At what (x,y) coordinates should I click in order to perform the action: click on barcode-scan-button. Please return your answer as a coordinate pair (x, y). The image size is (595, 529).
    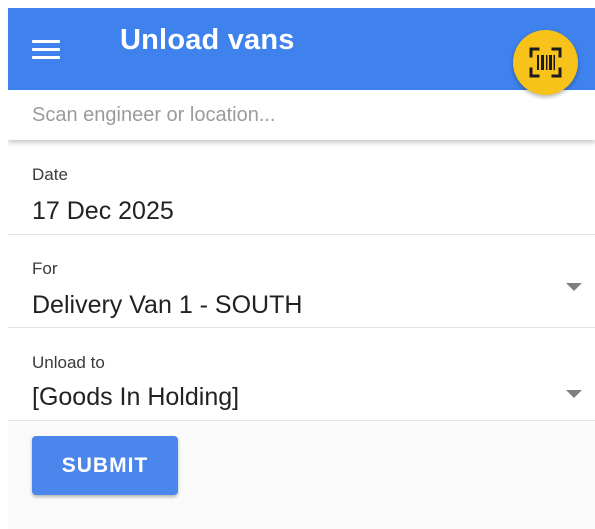
    Looking at the image, I should click on (545, 62).